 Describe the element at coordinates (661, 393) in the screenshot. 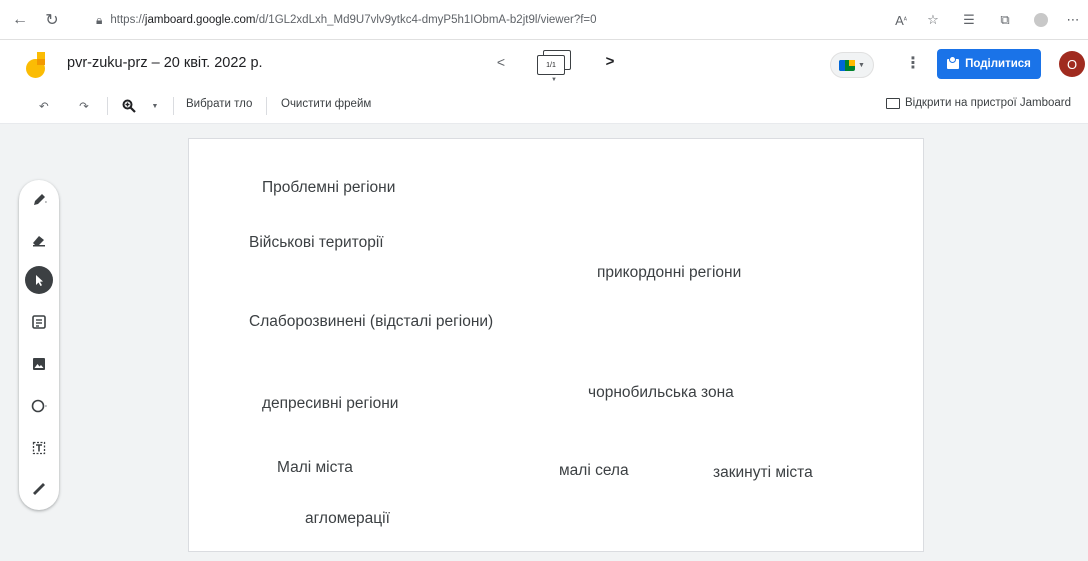

I see `text-box: чорнобильська зона` at that location.